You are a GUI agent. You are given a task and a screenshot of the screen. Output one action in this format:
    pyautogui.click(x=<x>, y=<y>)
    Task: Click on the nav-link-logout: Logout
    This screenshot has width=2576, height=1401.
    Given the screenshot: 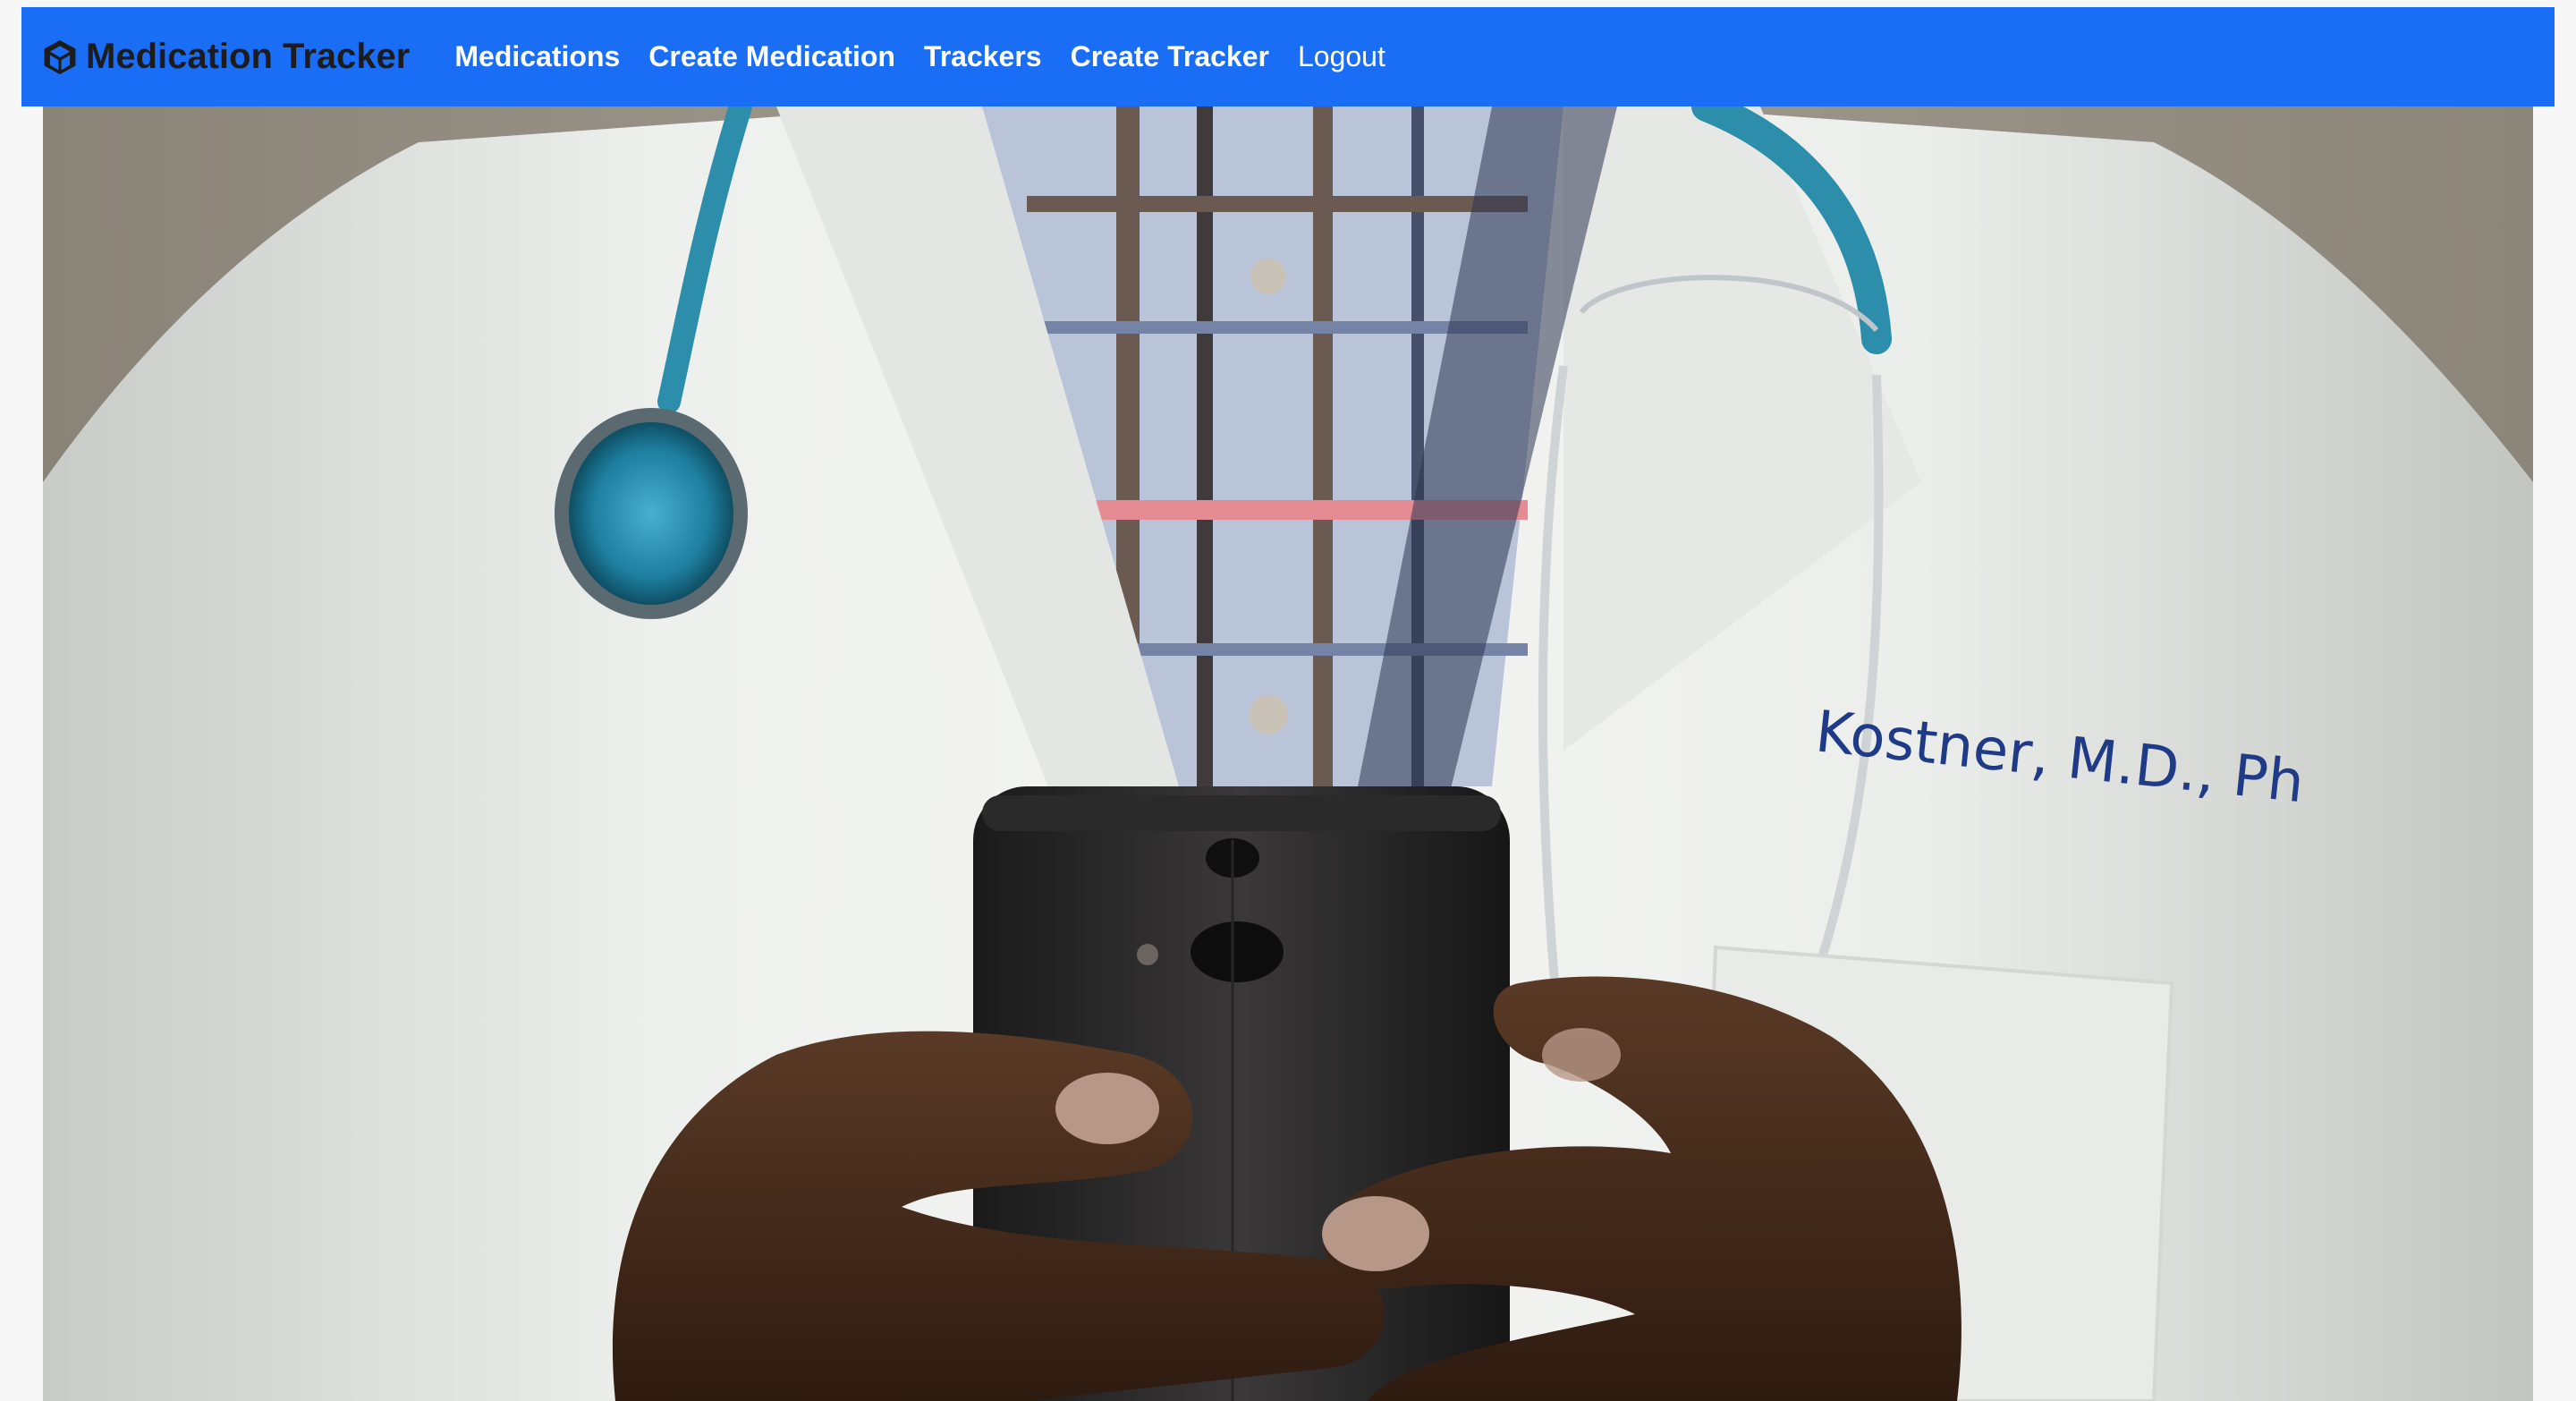 What is the action you would take?
    pyautogui.click(x=1341, y=56)
    